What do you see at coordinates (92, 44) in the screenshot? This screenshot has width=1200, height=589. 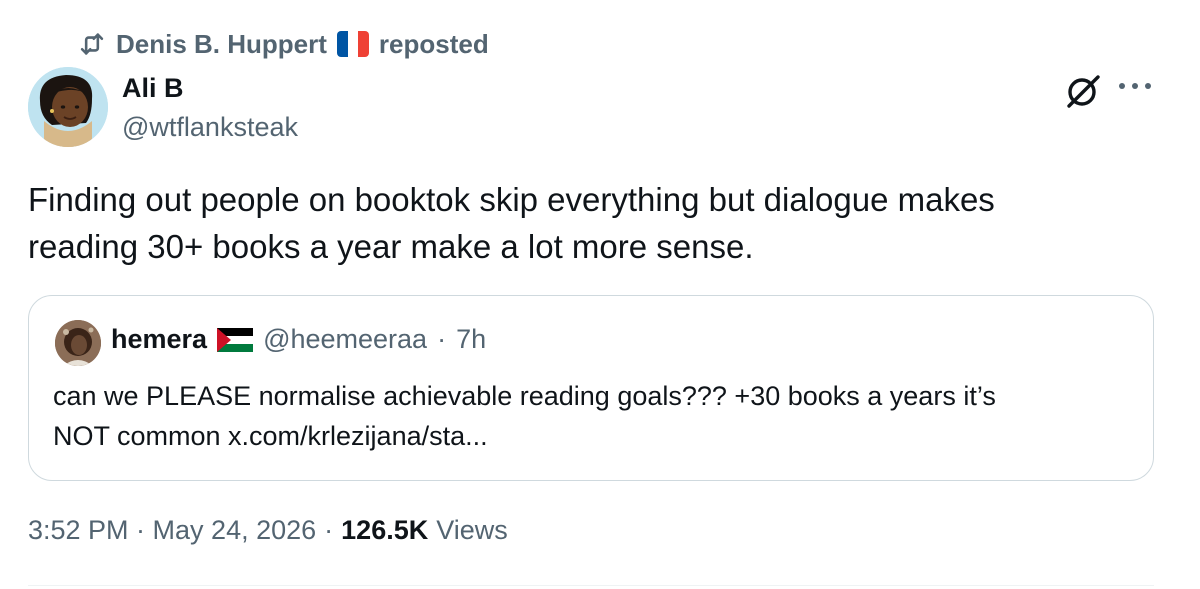 I see `repost-icon` at bounding box center [92, 44].